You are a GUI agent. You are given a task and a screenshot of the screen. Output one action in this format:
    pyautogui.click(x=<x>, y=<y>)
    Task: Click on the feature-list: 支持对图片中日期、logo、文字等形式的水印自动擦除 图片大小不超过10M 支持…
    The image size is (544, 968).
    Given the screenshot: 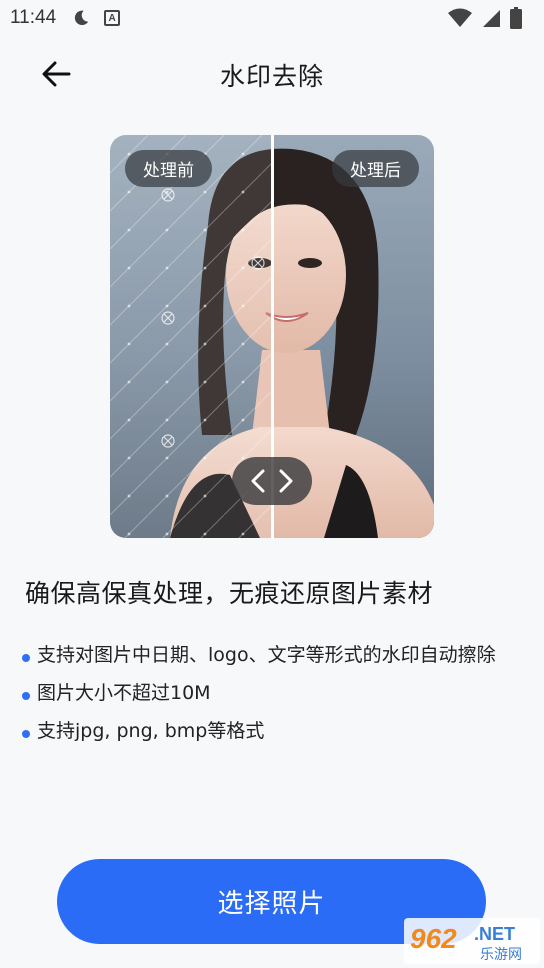 What is the action you would take?
    pyautogui.click(x=272, y=697)
    